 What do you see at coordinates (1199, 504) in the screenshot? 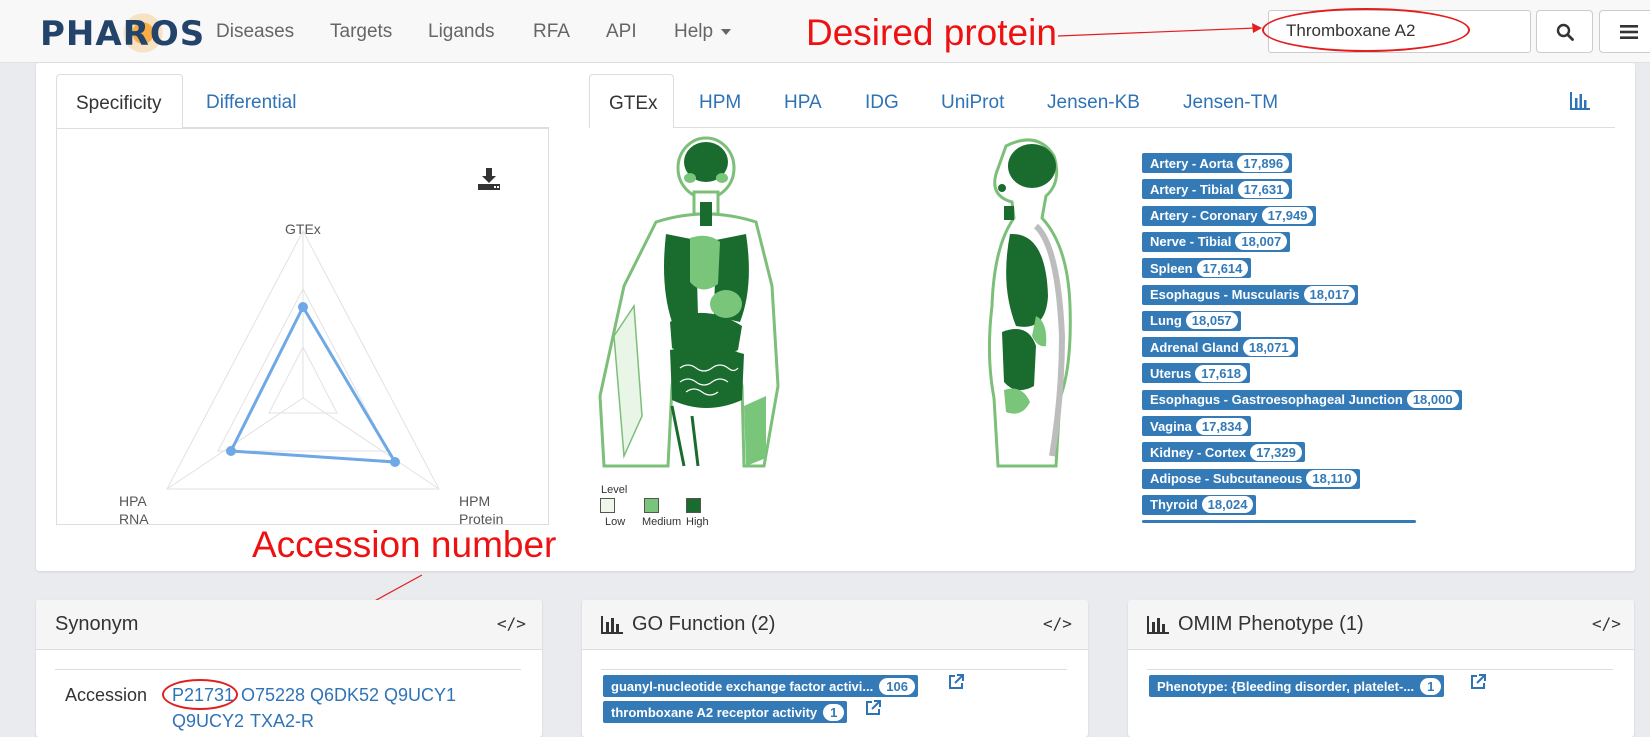
I see `tissue-badge: Thyroid 18,024` at bounding box center [1199, 504].